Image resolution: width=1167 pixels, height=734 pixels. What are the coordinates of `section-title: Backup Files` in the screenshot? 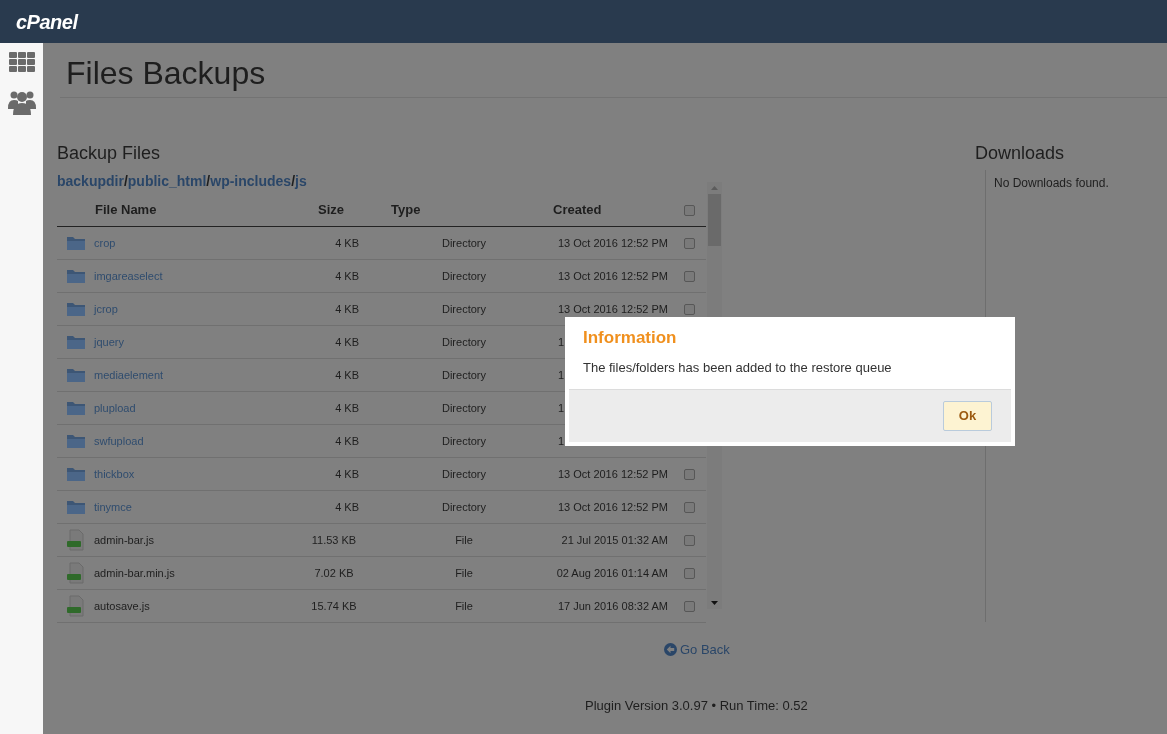 It's located at (109, 153).